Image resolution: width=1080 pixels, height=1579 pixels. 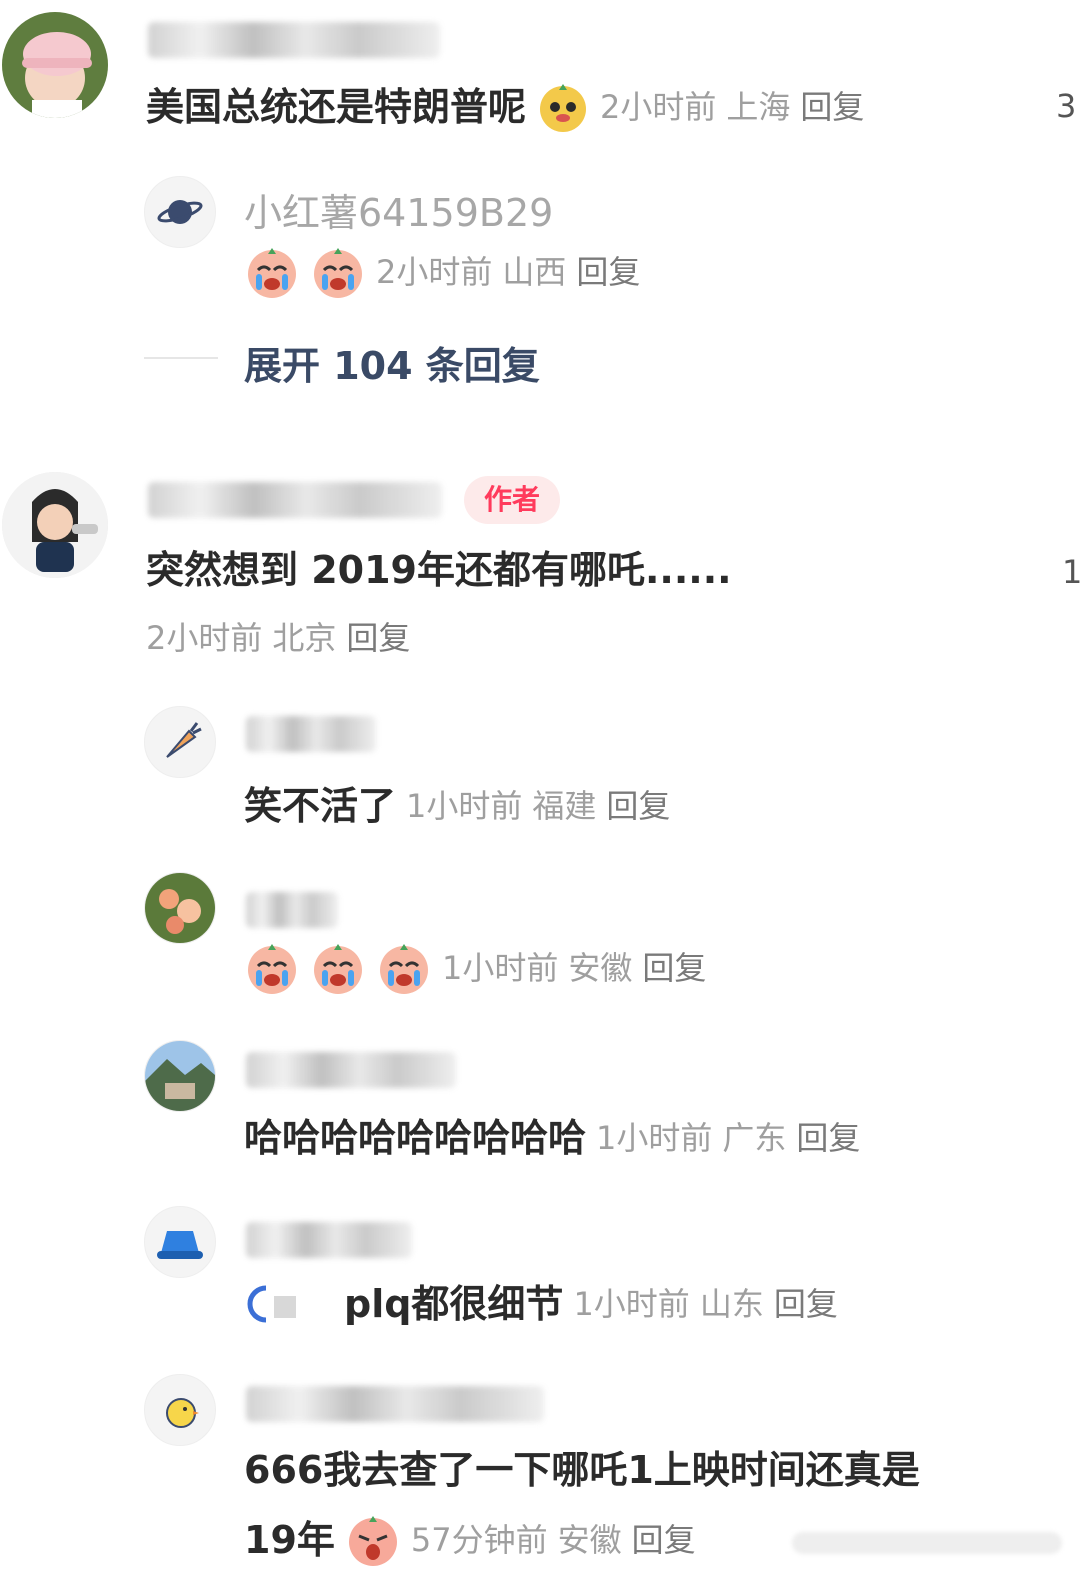 I want to click on reply-location: 山东, so click(x=731, y=1304).